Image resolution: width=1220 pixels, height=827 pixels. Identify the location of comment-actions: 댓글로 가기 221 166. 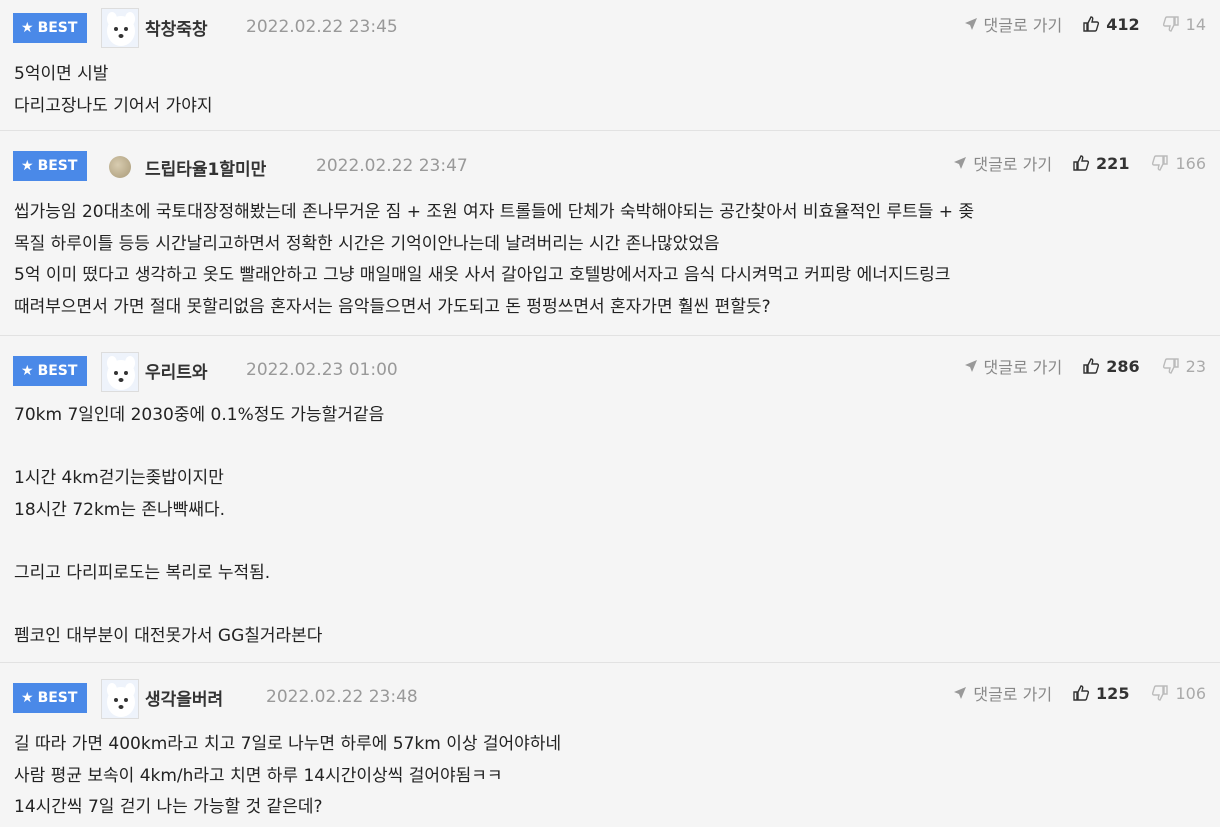
(1079, 163).